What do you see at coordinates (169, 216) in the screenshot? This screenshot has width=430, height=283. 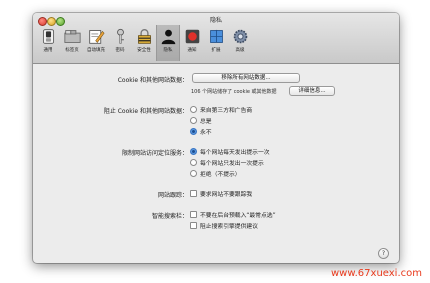 I see `smart-search-field-label: 智能搜索栏：` at bounding box center [169, 216].